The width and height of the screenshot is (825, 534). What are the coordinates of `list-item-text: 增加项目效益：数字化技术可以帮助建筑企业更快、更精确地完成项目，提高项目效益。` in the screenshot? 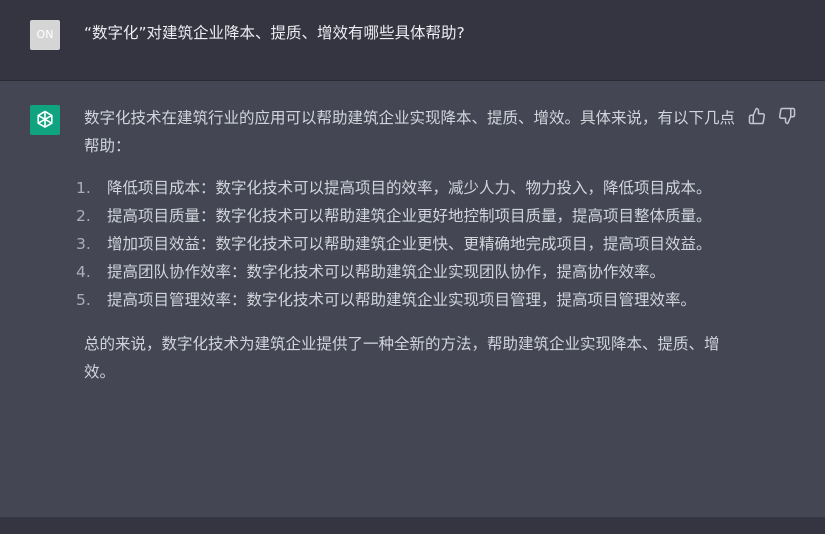 It's located at (409, 244).